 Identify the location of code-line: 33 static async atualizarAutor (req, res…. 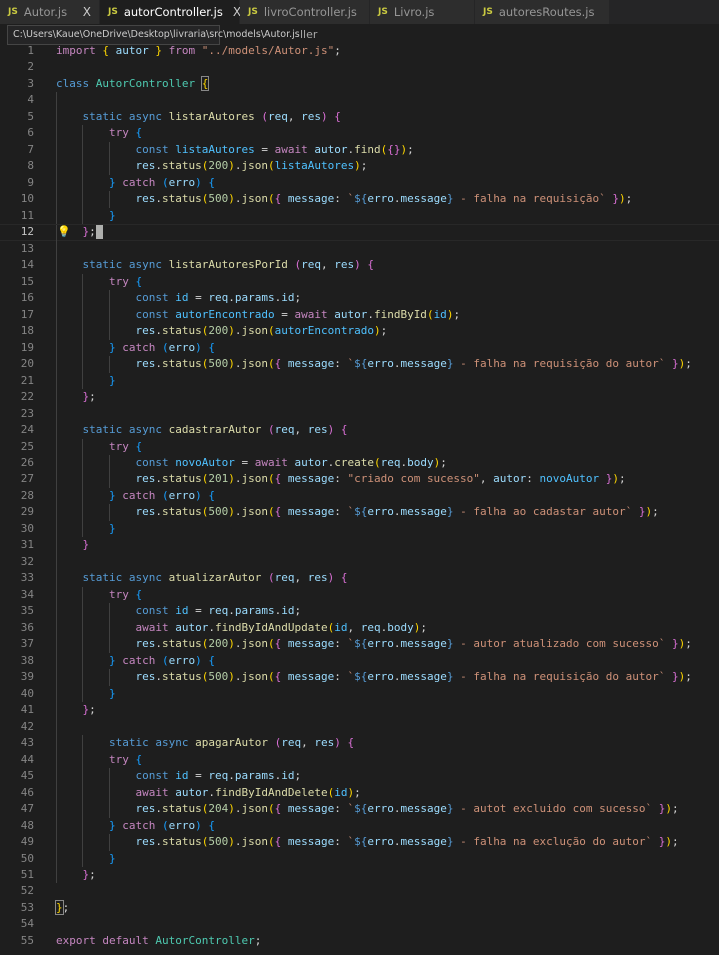
(359, 578).